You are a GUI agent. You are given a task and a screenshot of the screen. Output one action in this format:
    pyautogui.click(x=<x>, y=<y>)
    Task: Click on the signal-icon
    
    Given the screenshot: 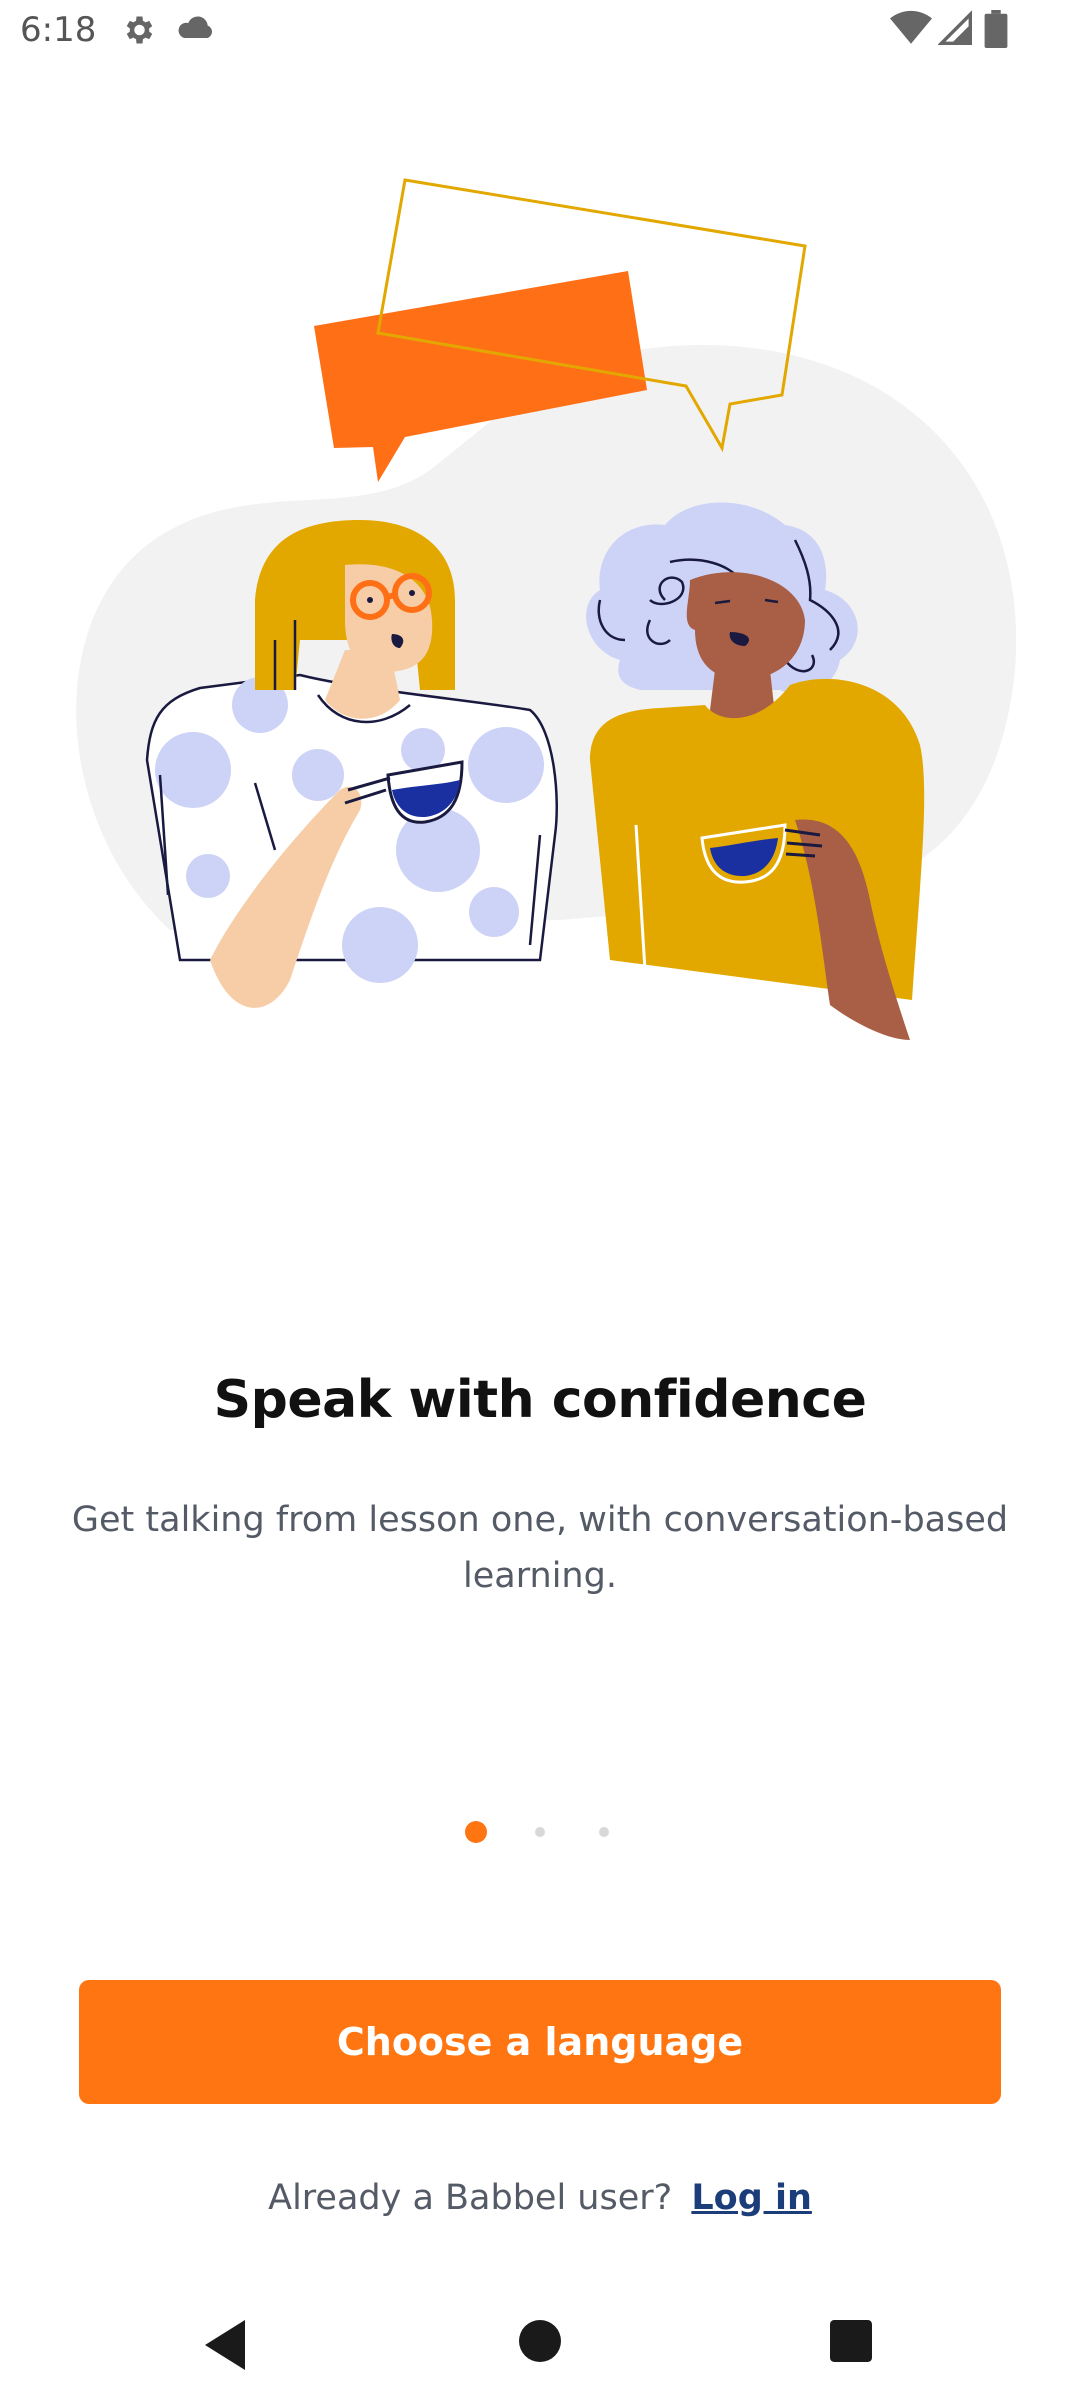 What is the action you would take?
    pyautogui.click(x=955, y=27)
    